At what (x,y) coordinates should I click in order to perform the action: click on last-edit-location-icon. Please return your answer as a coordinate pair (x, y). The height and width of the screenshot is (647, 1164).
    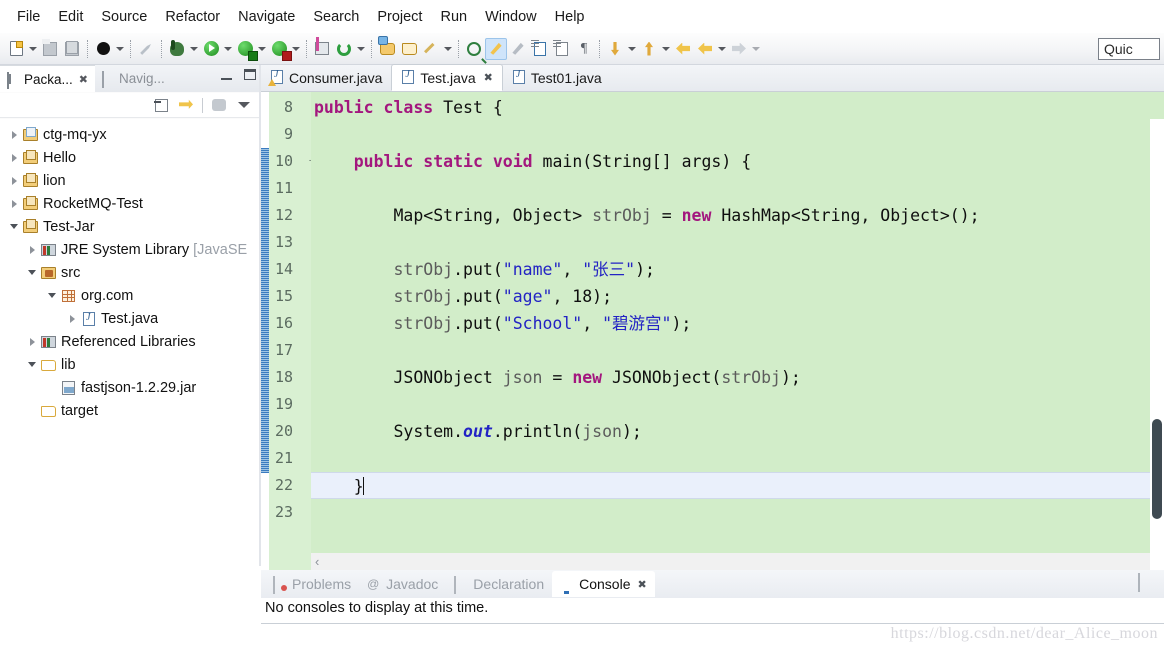
    Looking at the image, I should click on (683, 49).